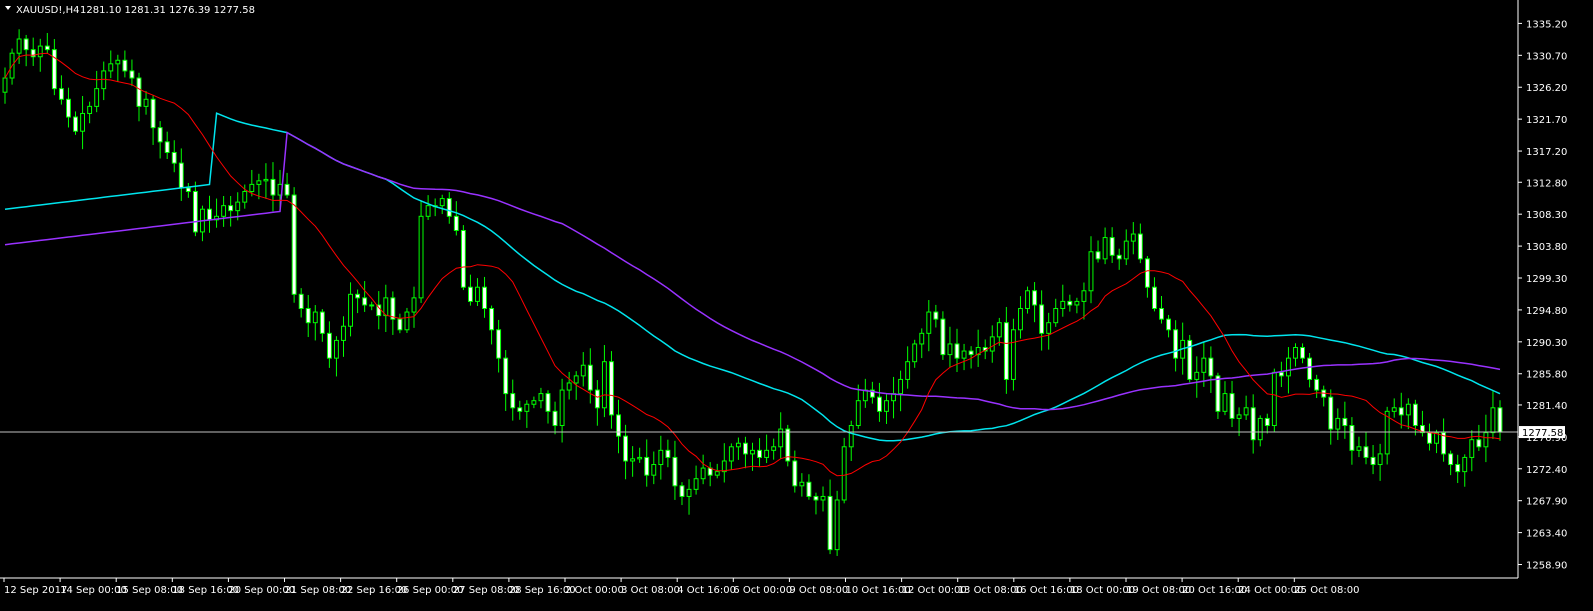  I want to click on price-tick-label: 1312.80, so click(1546, 183).